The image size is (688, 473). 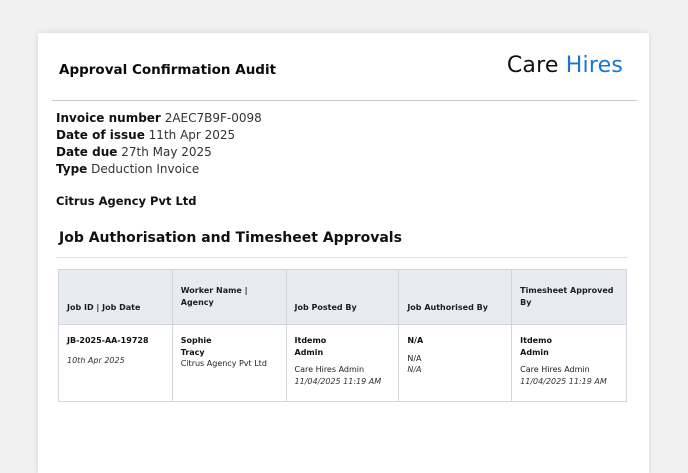 I want to click on issue-date-row: Date of issue 11th Apr 2025, so click(x=159, y=135).